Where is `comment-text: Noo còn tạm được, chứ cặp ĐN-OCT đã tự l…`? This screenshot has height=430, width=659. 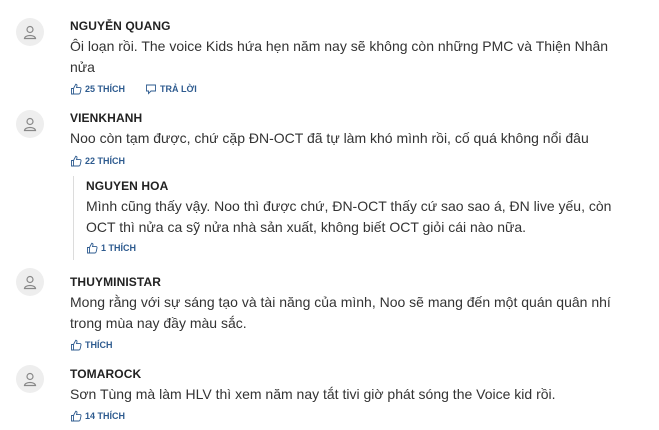
comment-text: Noo còn tạm được, chứ cặp ĐN-OCT đã tự l… is located at coordinates (329, 138).